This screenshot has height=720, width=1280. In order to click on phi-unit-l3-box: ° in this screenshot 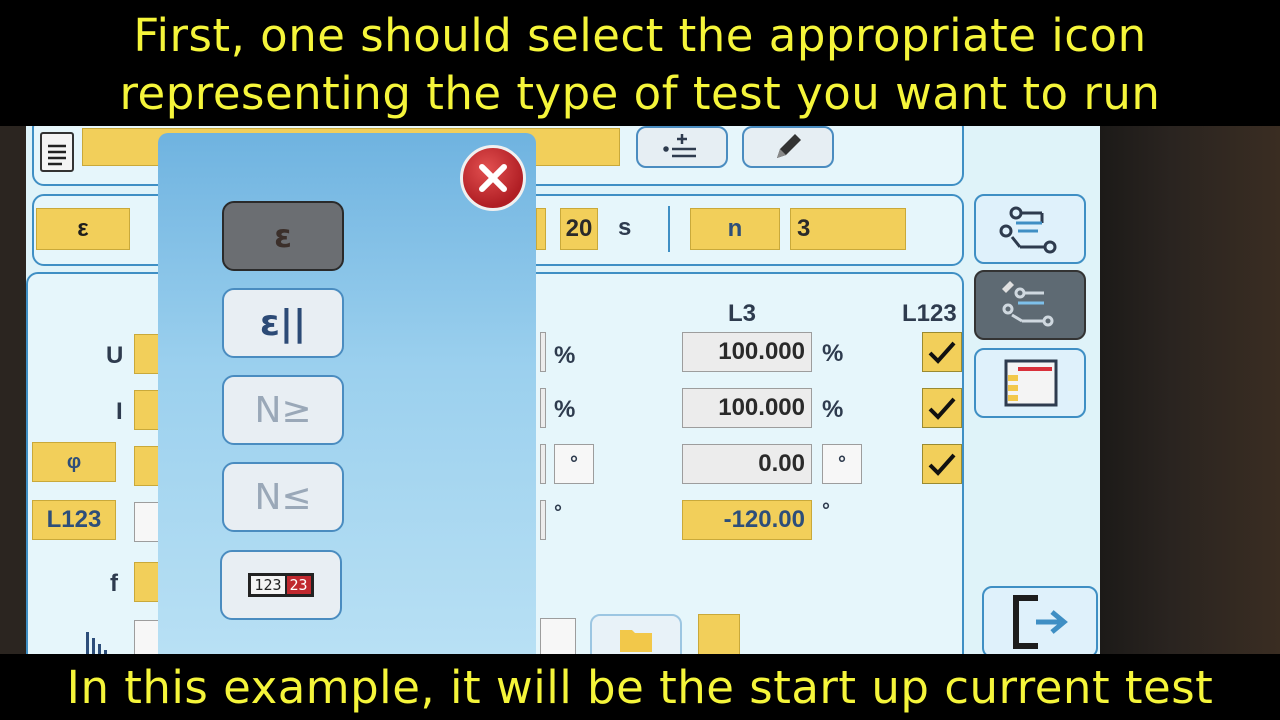, I will do `click(842, 464)`.